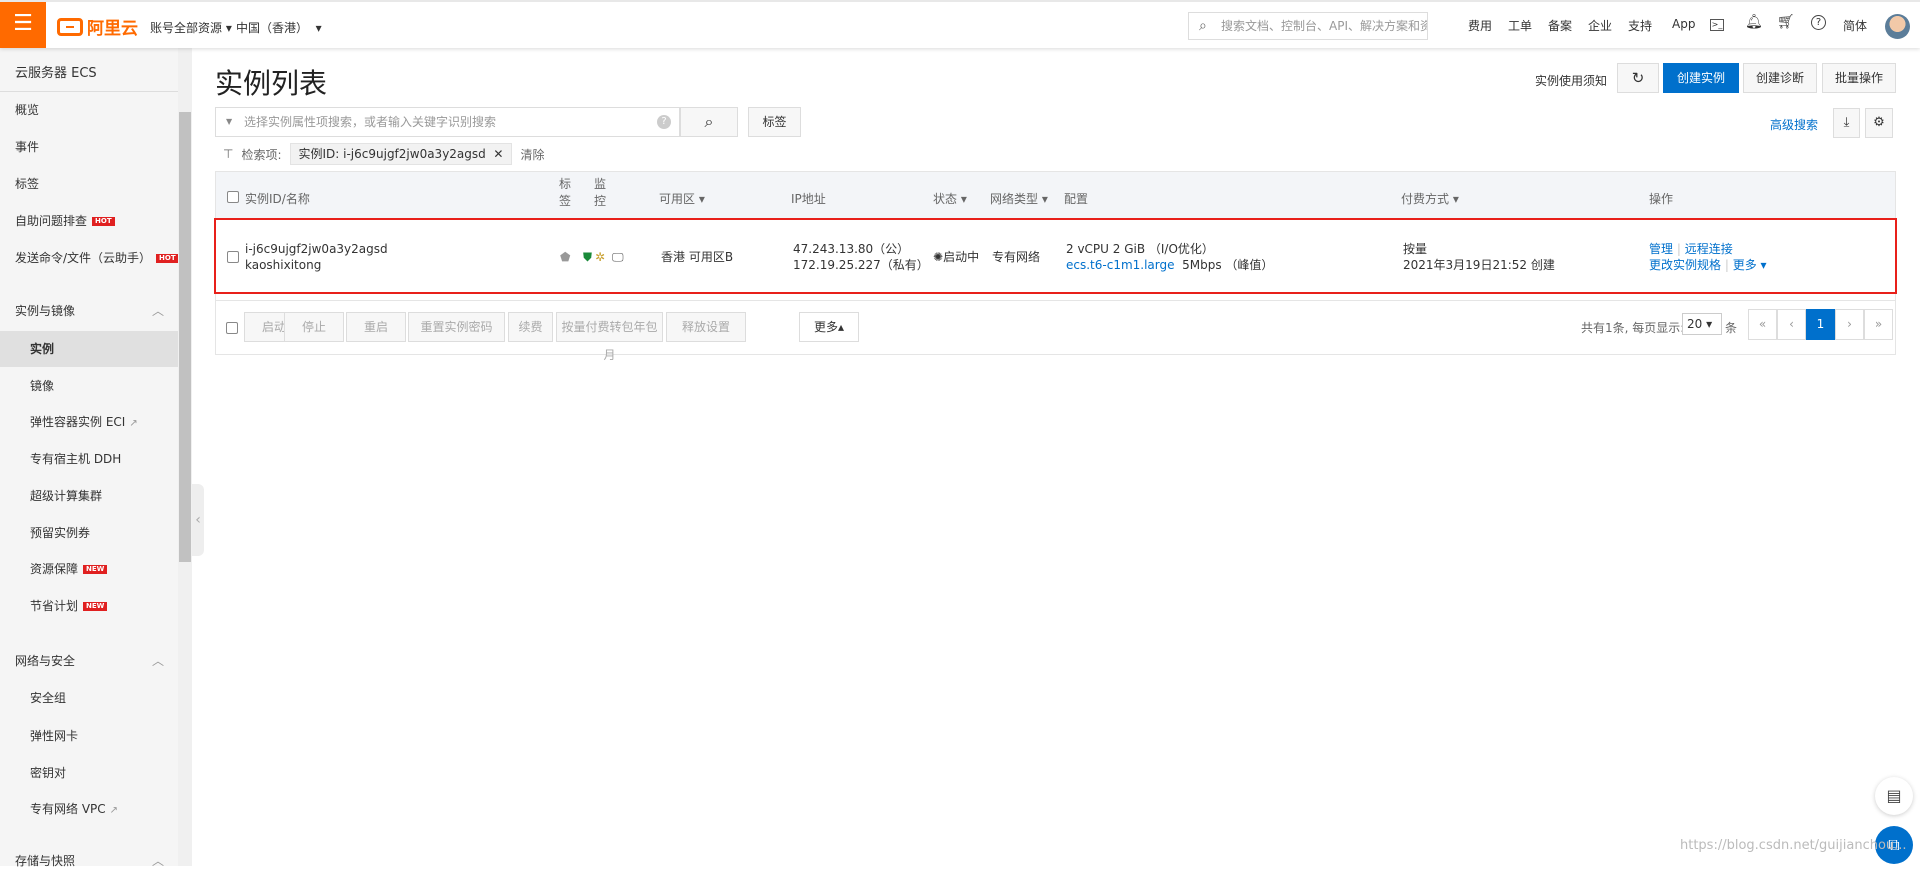 This screenshot has width=1920, height=879. Describe the element at coordinates (1430, 198) in the screenshot. I see `col-billing: 付费方式 ▾` at that location.